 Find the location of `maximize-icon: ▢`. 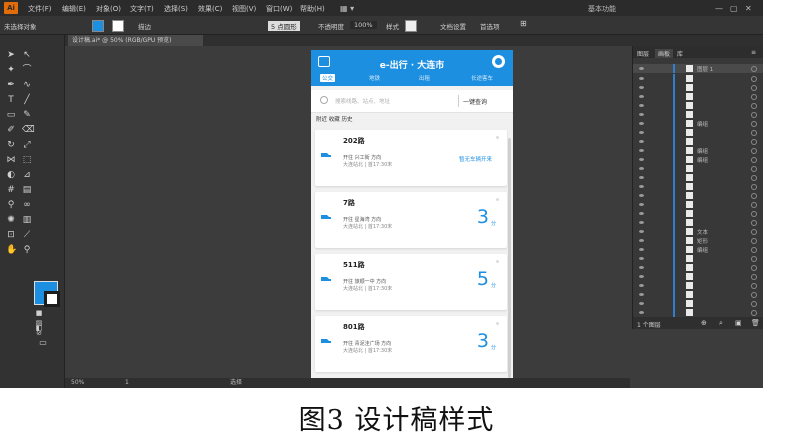

maximize-icon: ▢ is located at coordinates (734, 8).